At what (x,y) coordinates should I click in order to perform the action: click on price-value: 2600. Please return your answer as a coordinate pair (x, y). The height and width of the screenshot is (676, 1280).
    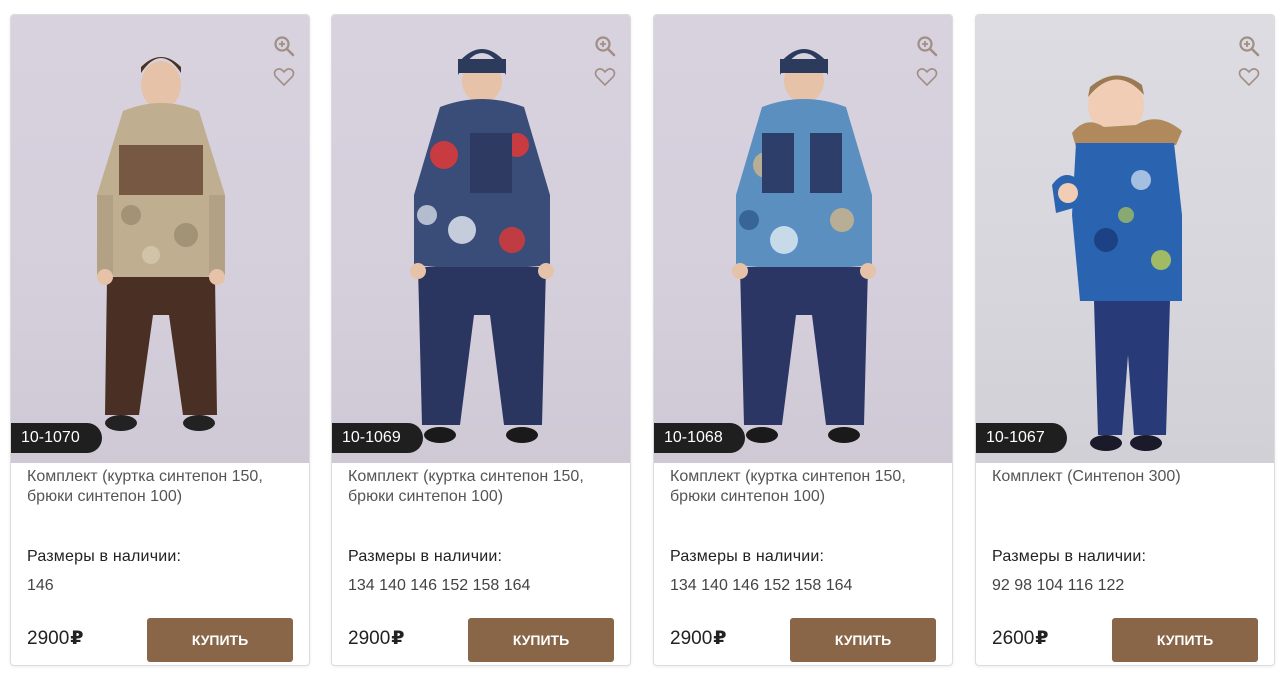
    Looking at the image, I should click on (1013, 638).